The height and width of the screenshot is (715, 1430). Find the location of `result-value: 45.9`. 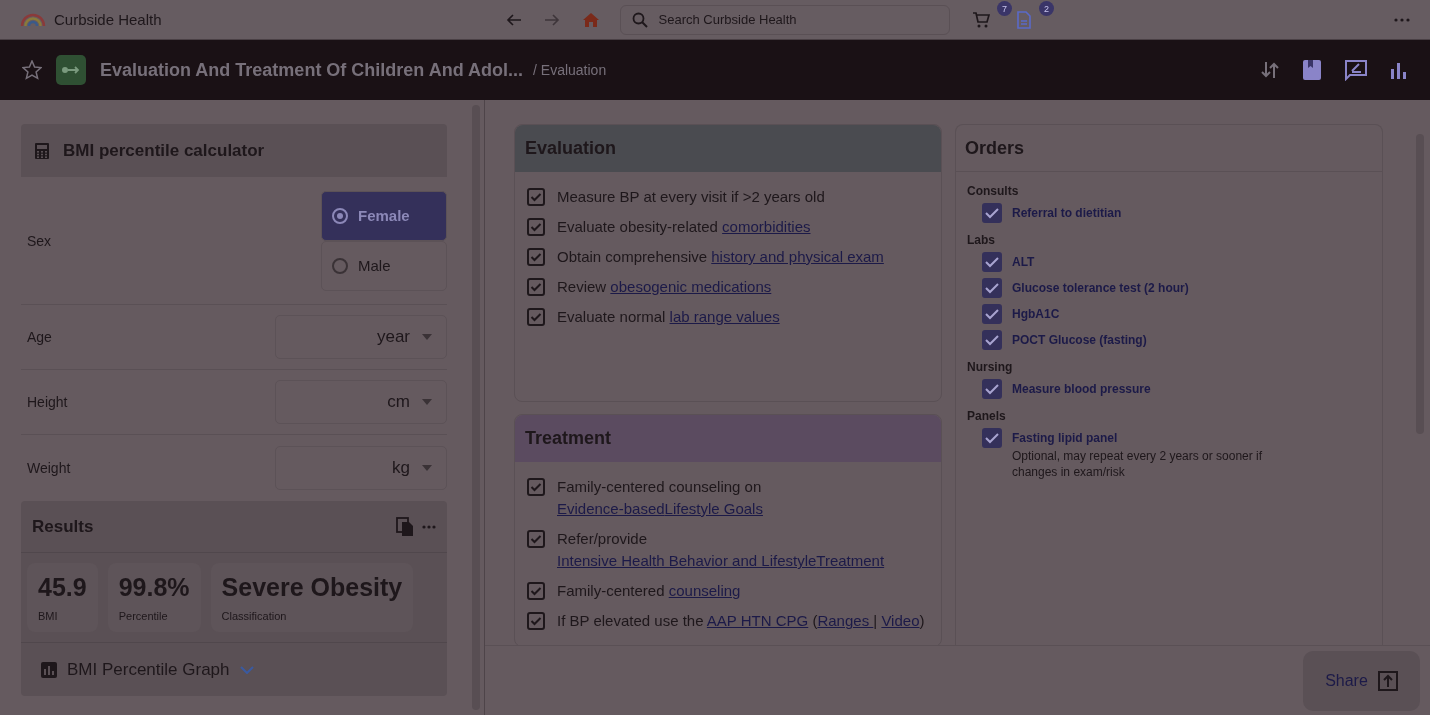

result-value: 45.9 is located at coordinates (62, 587).